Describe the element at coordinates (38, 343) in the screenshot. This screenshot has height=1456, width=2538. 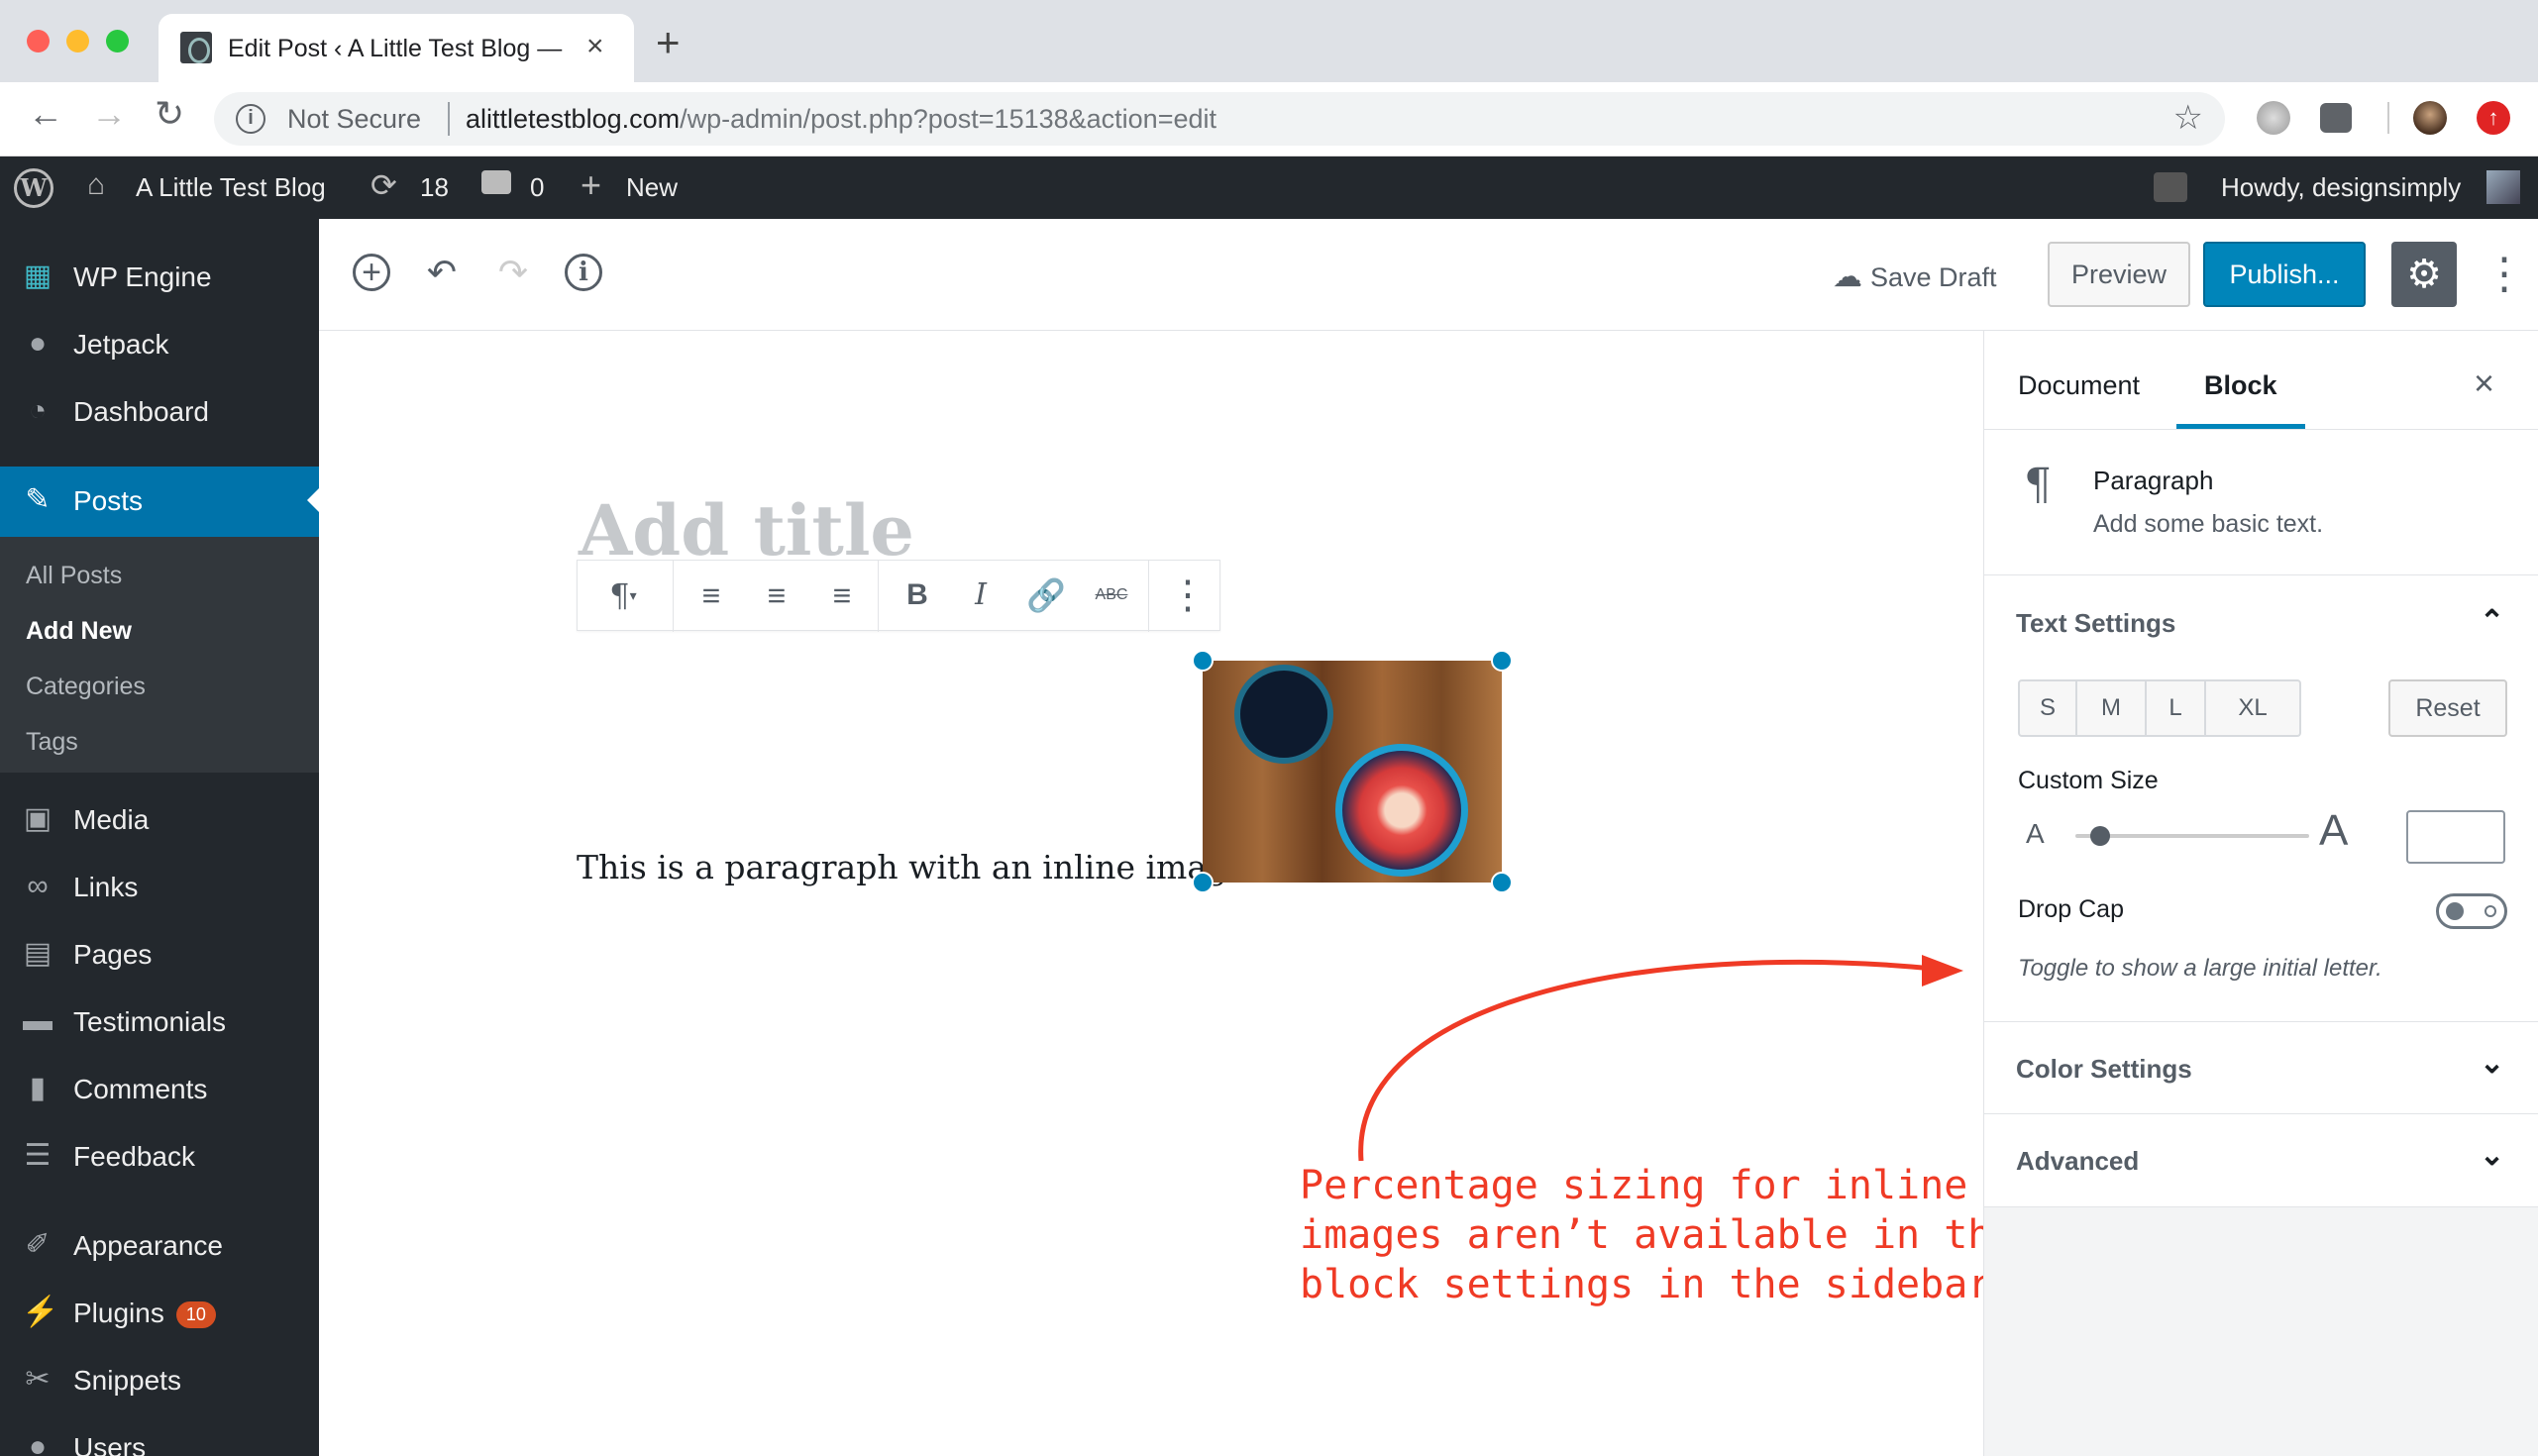
I see `bolt-icon: ●` at that location.